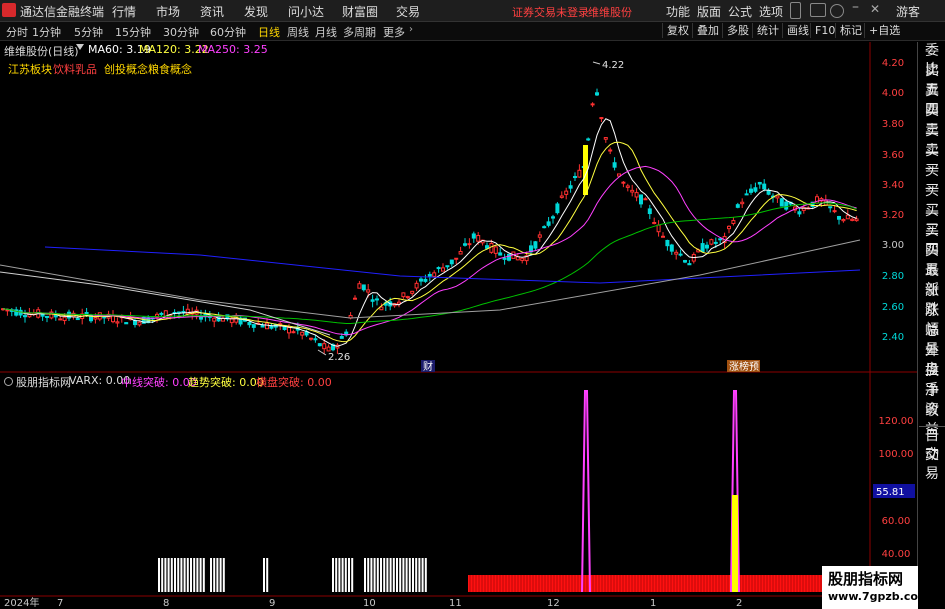  I want to click on side-panel-item: 总量, so click(932, 340).